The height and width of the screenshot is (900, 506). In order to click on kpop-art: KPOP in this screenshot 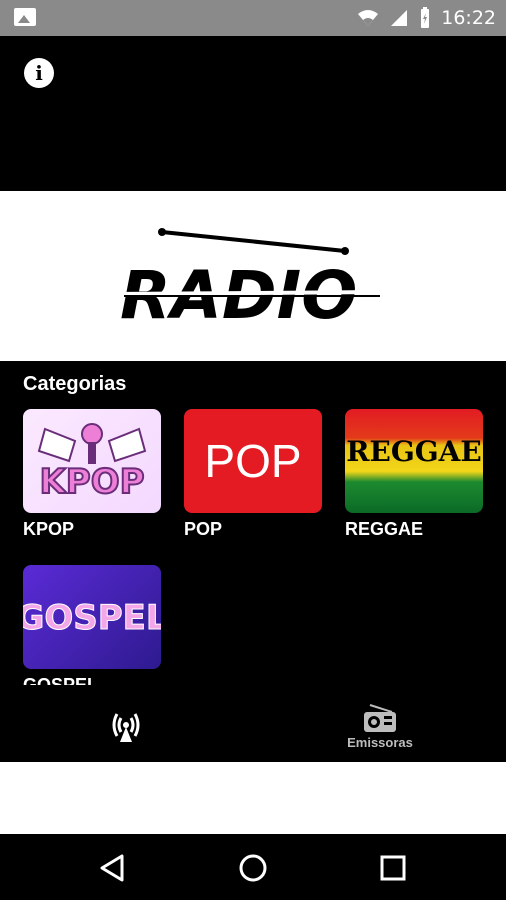, I will do `click(92, 463)`.